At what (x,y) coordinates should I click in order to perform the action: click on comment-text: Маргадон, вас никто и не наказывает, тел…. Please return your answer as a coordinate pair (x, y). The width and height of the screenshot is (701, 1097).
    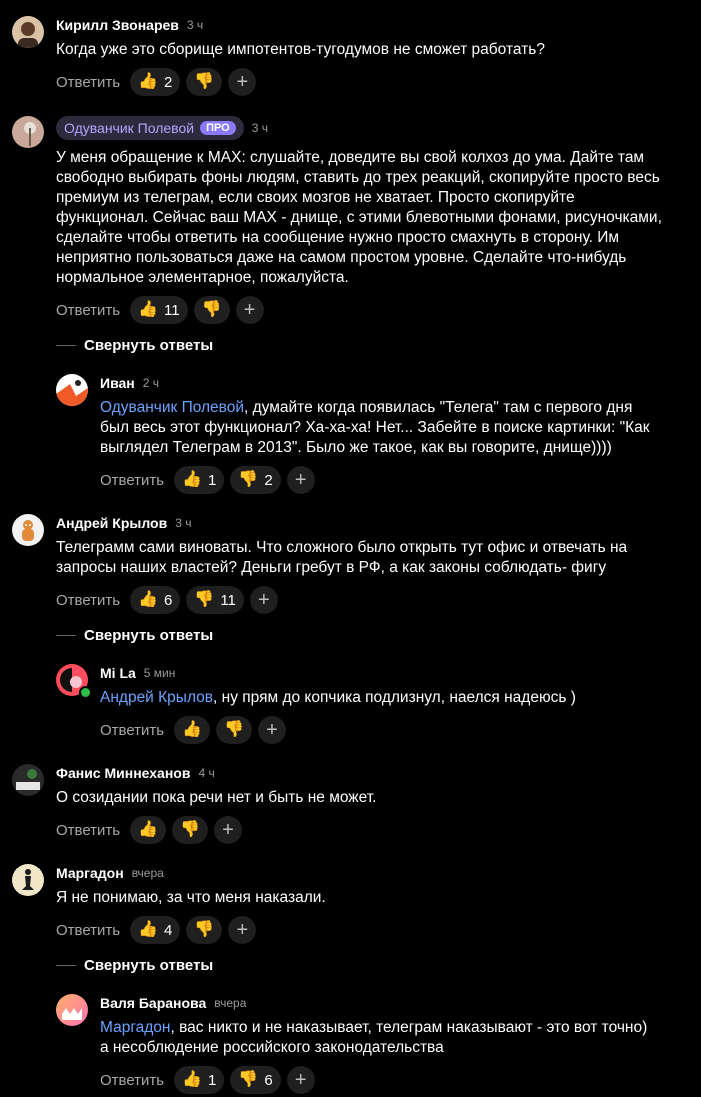
    Looking at the image, I should click on (373, 1038).